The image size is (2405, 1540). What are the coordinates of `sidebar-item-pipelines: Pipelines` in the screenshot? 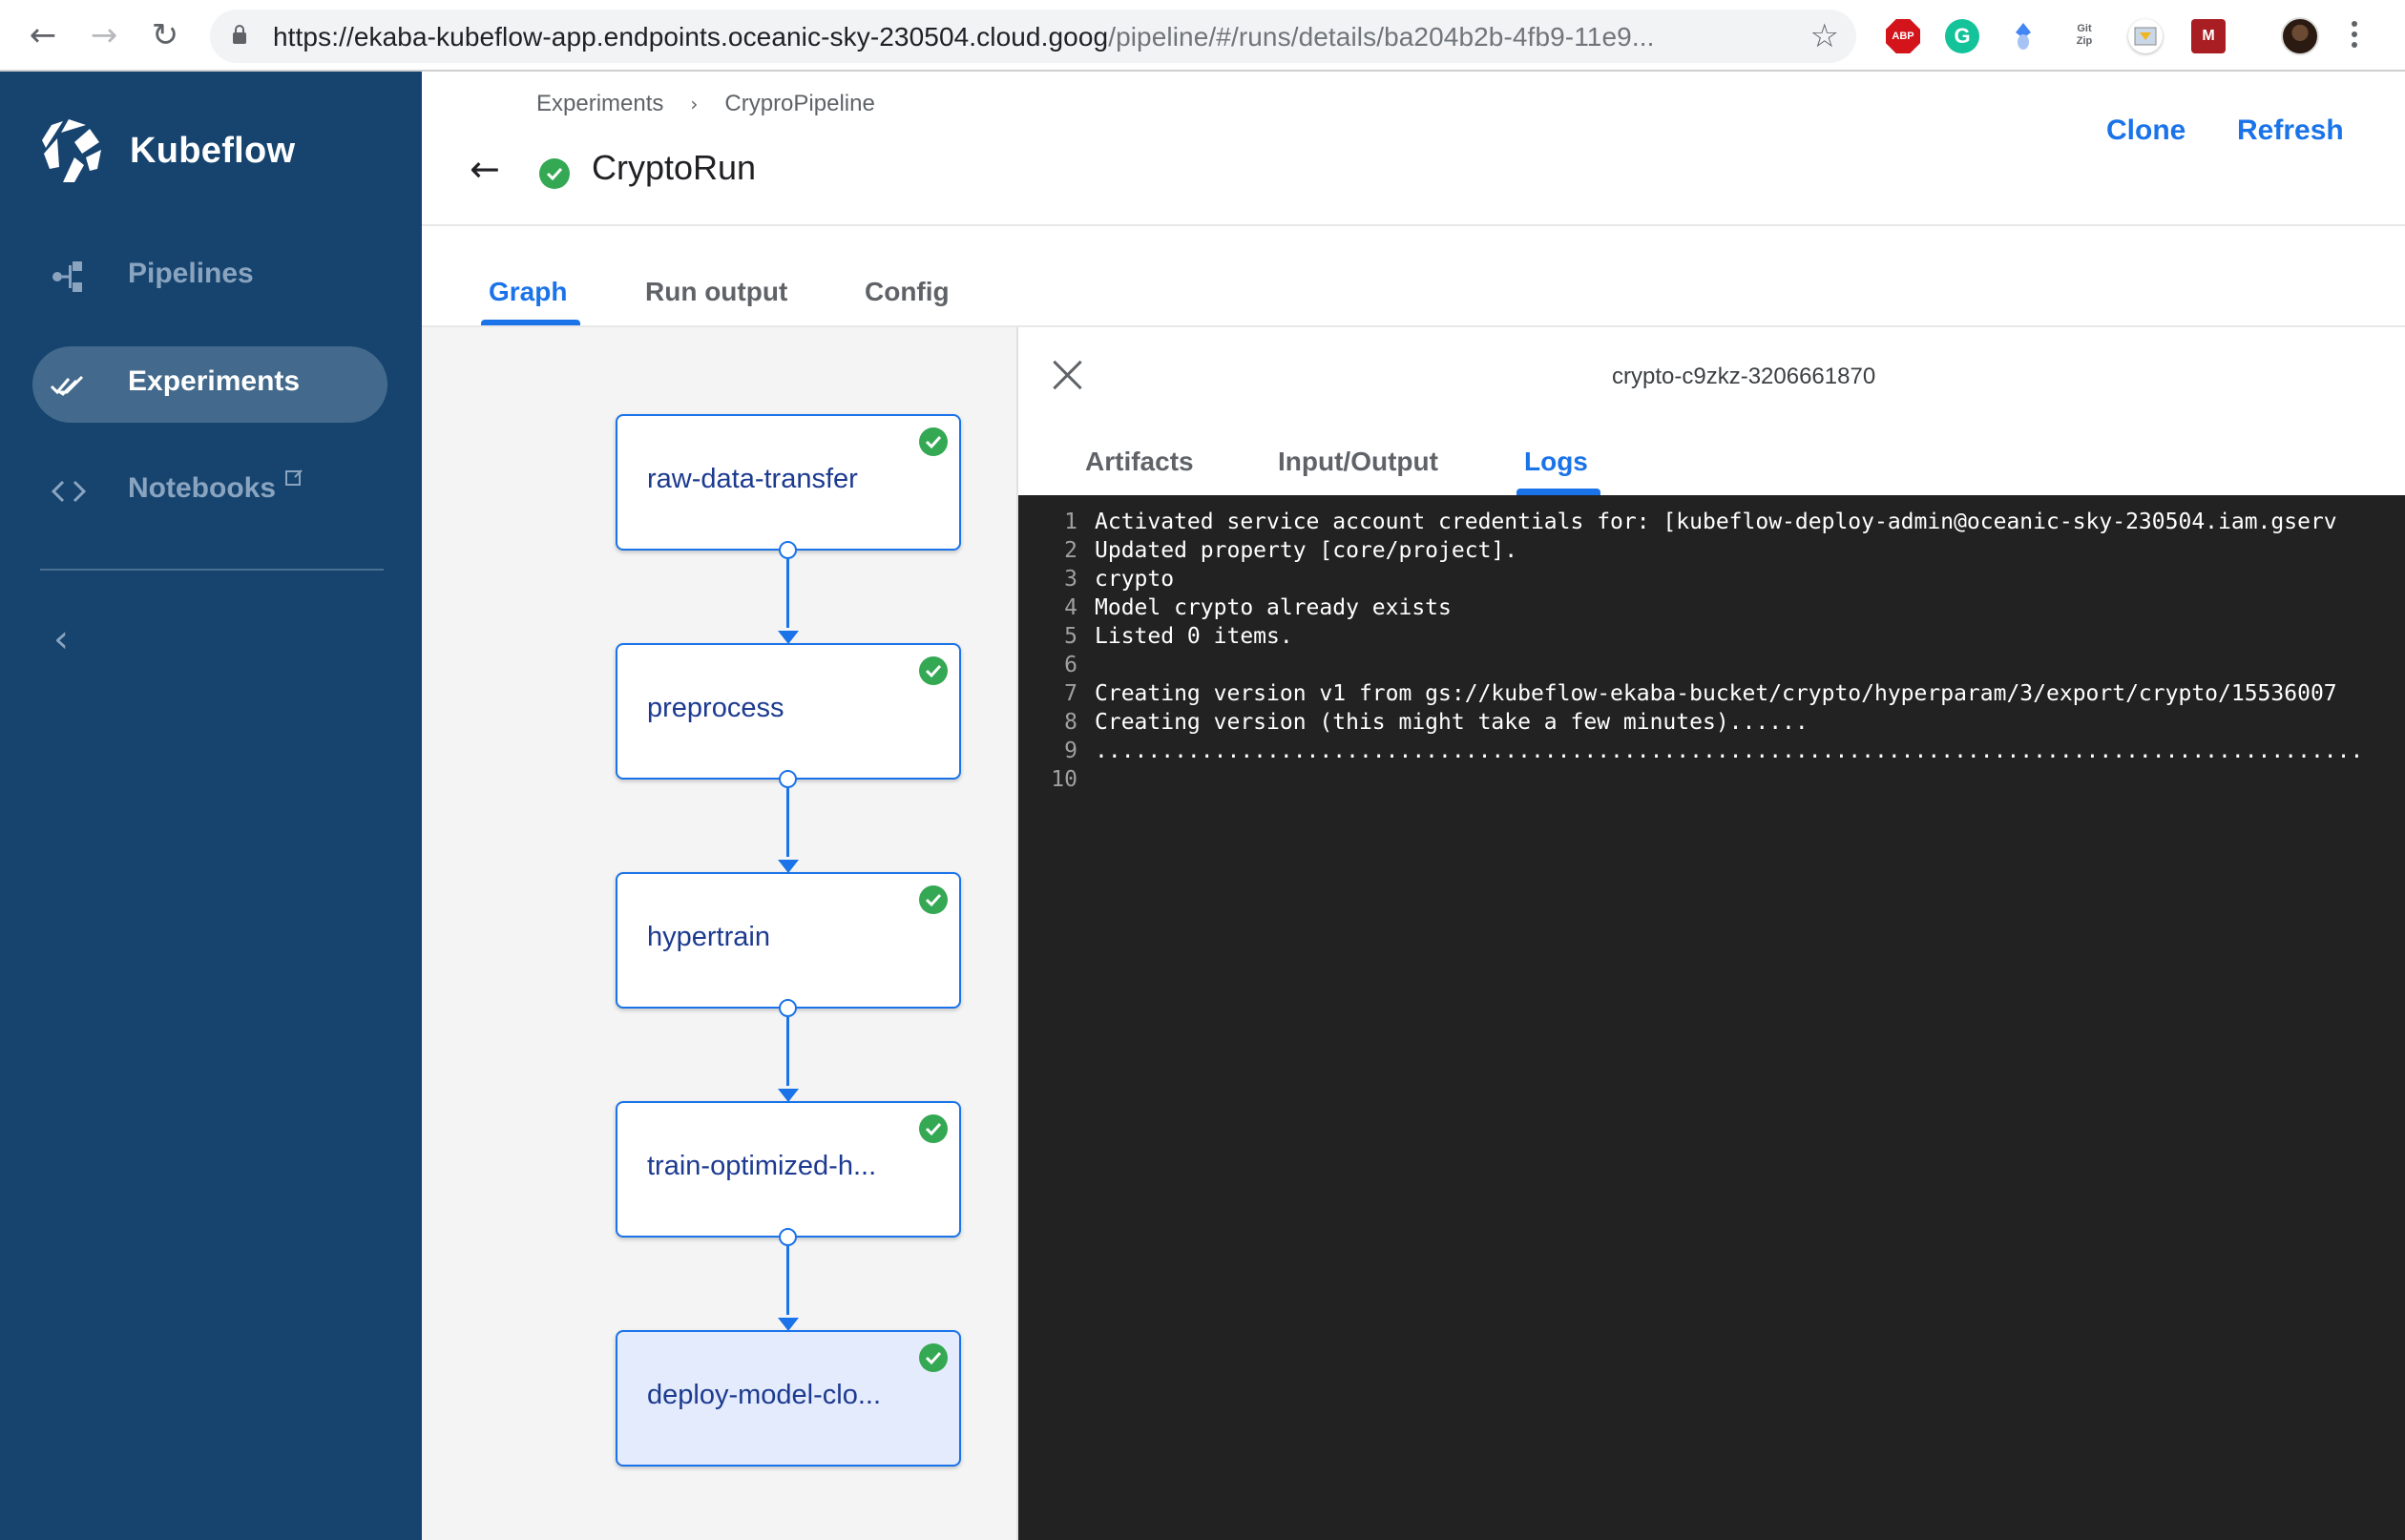 It's located at (209, 277).